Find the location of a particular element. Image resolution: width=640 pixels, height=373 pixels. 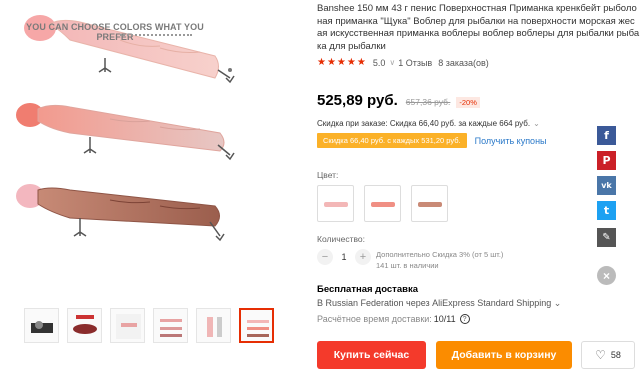

chevron-down-icon: ∨ is located at coordinates (392, 62).